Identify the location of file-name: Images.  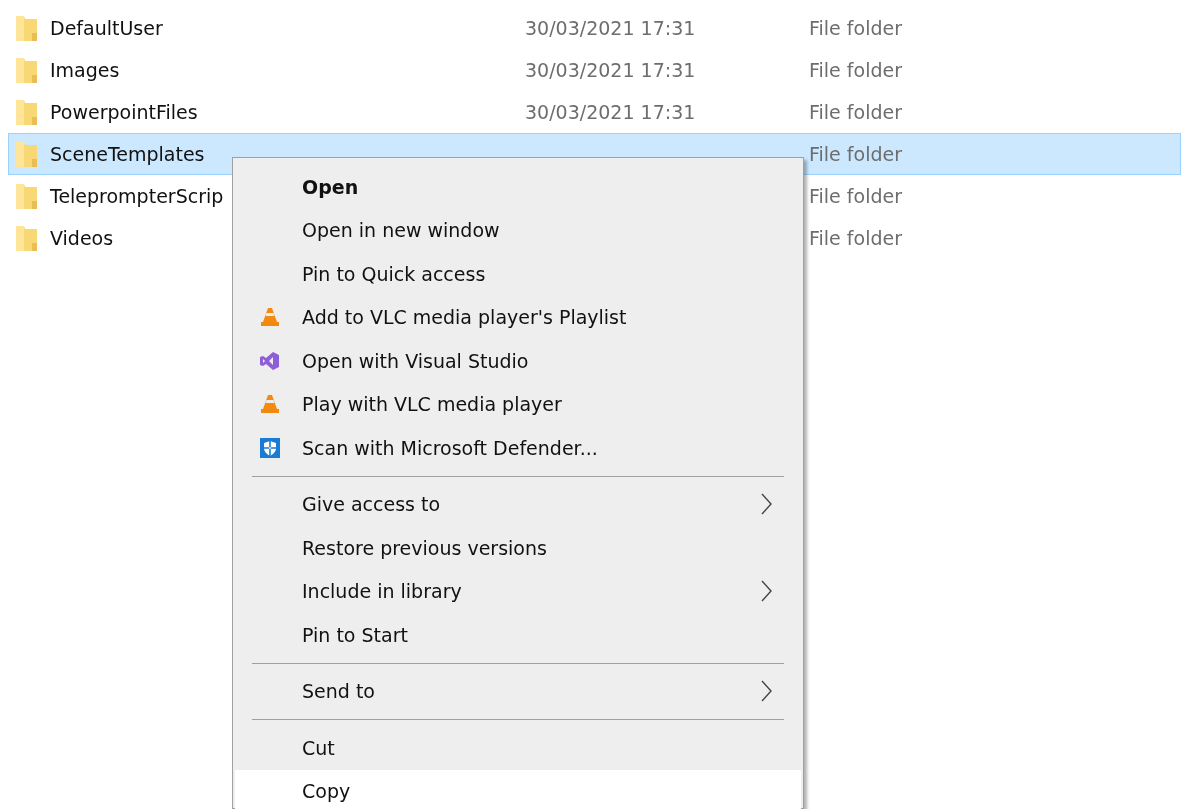
(85, 70).